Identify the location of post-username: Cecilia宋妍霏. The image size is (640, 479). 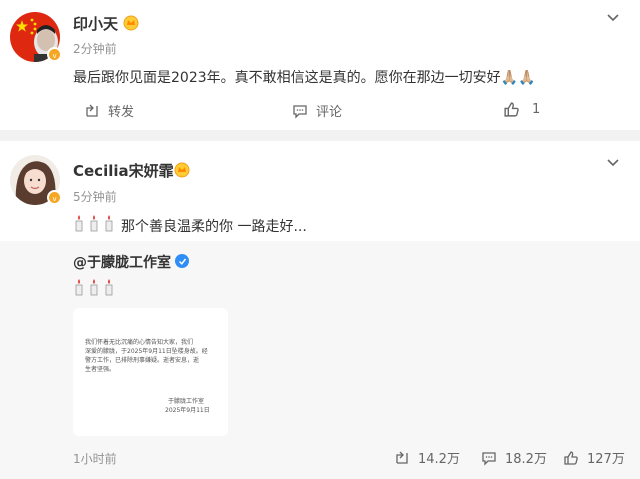
(123, 170).